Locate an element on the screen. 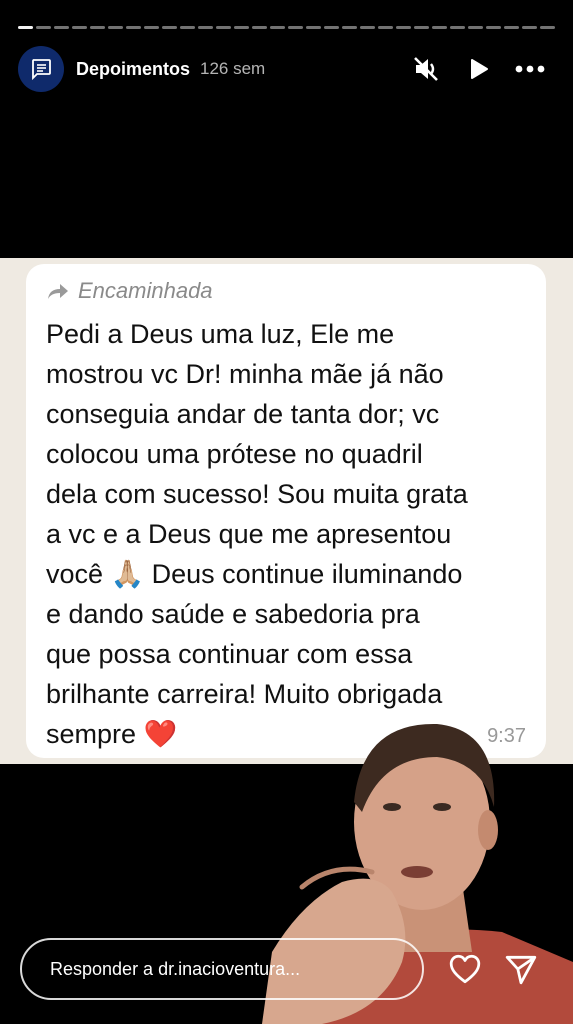  more-icon is located at coordinates (530, 69).